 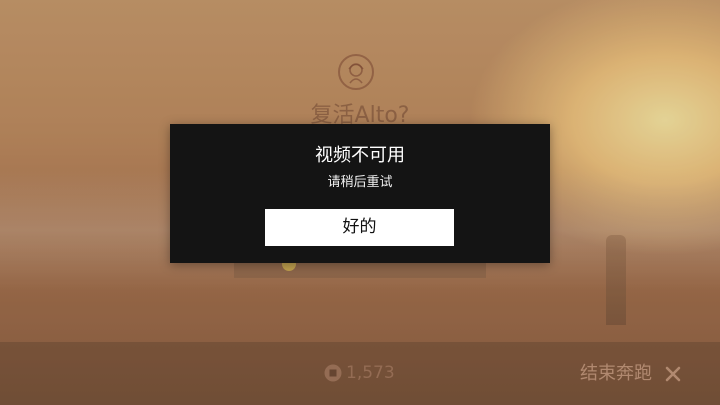 What do you see at coordinates (356, 72) in the screenshot?
I see `character-avatar-icon` at bounding box center [356, 72].